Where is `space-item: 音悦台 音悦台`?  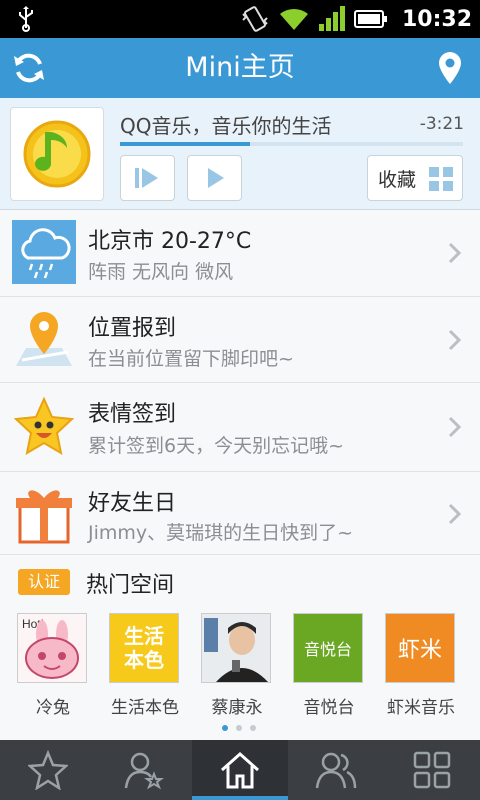
space-item: 音悦台 音悦台 is located at coordinates (329, 665).